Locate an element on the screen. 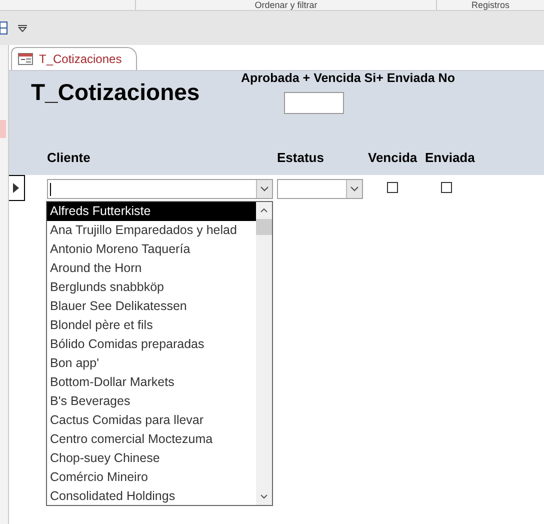  column-header: Vencida is located at coordinates (393, 157).